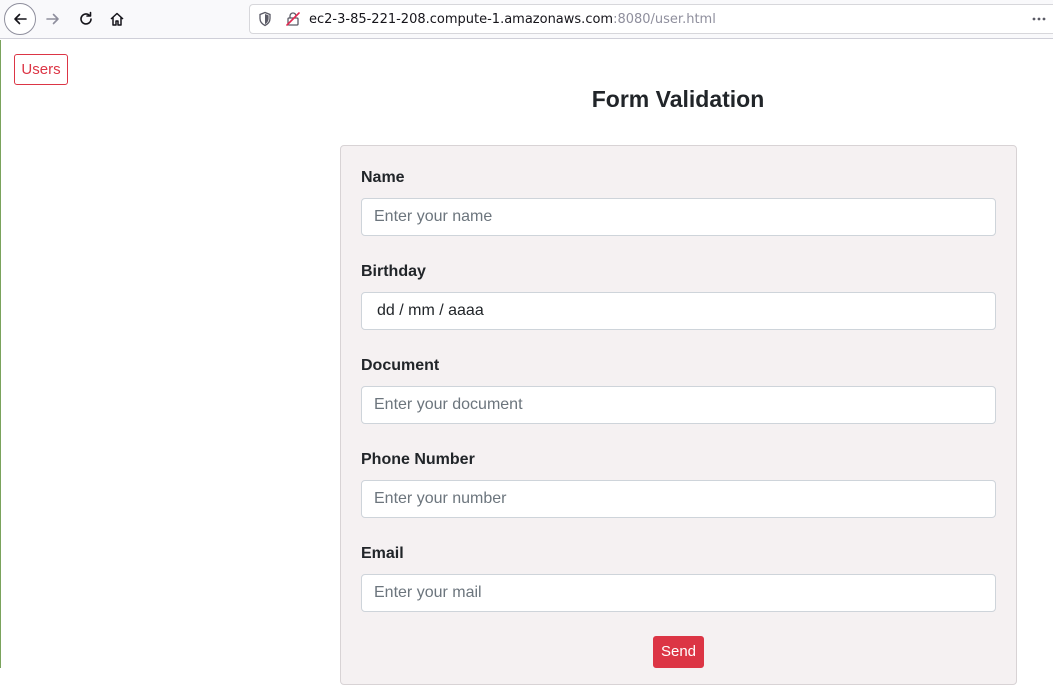 This screenshot has width=1053, height=685. What do you see at coordinates (265, 19) in the screenshot?
I see `shield-icon` at bounding box center [265, 19].